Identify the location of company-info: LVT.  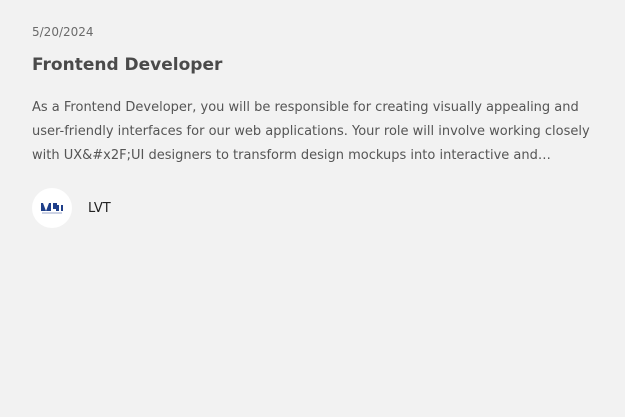
(312, 208).